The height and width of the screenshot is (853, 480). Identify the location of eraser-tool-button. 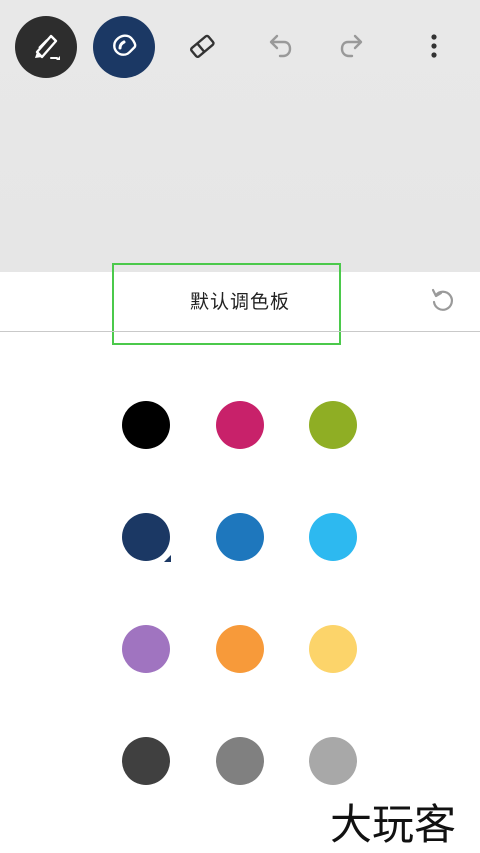
(202, 48).